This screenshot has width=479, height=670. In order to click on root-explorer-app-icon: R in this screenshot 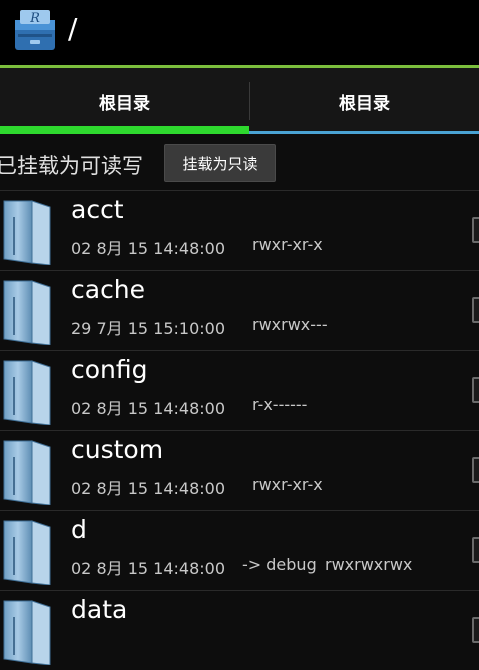, I will do `click(35, 29)`.